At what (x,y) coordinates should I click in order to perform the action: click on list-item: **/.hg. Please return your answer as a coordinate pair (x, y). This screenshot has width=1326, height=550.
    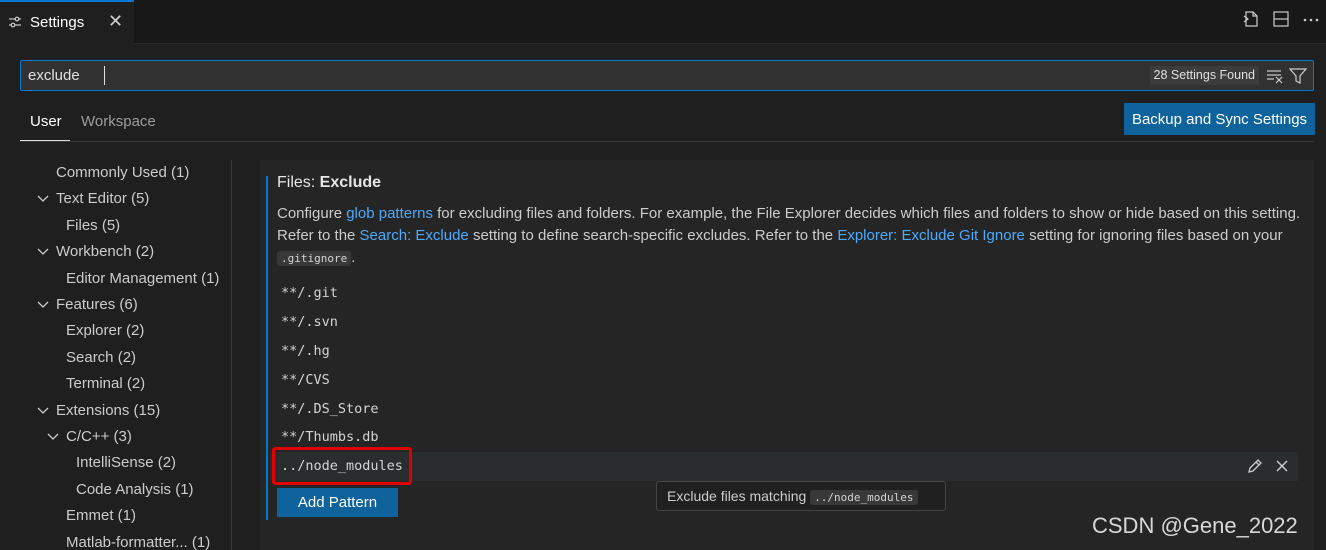
    Looking at the image, I should click on (305, 351).